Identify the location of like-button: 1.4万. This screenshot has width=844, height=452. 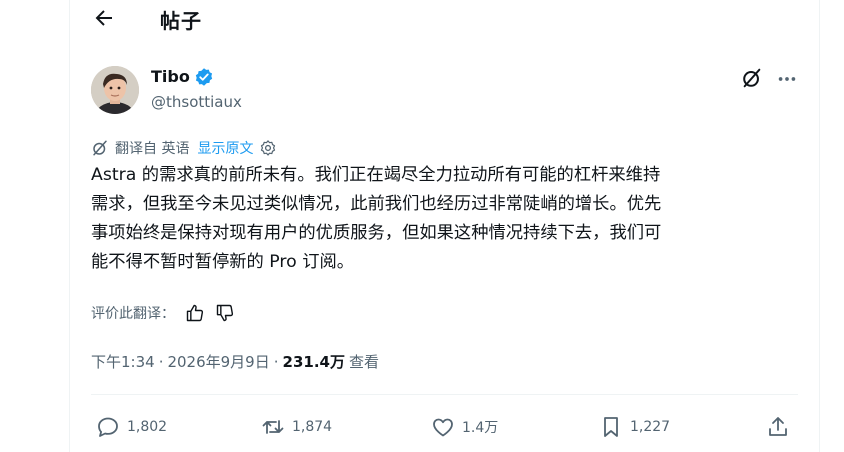
(464, 427).